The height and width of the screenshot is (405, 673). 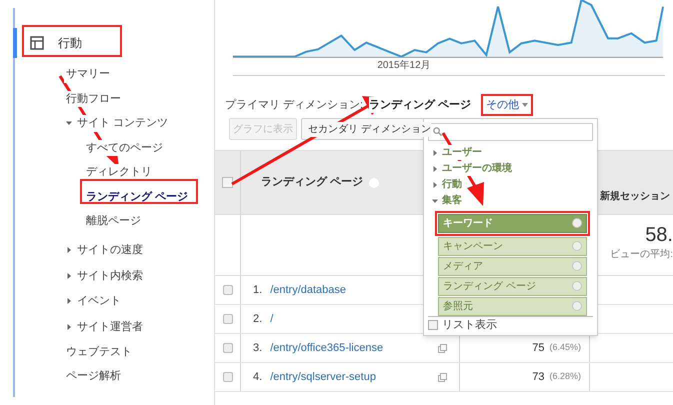 I want to click on menu-option: ランディング ページ, so click(x=512, y=286).